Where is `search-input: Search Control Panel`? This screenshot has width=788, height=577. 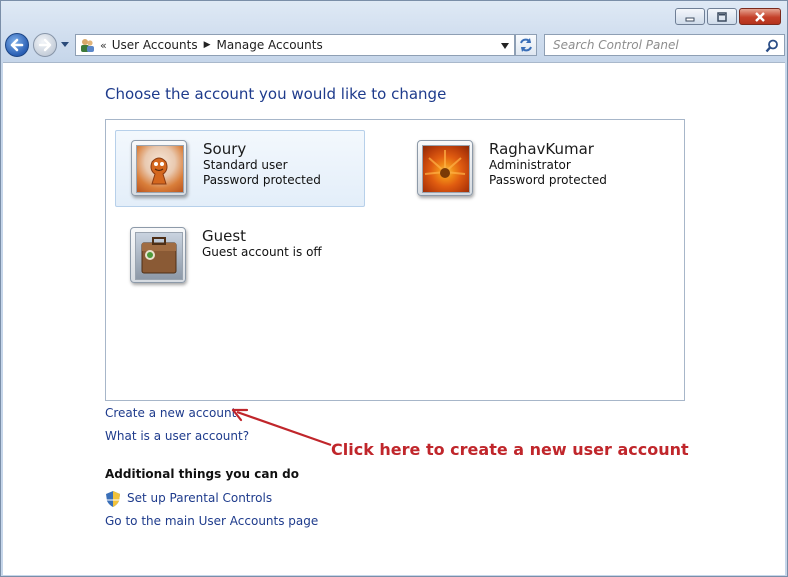 search-input: Search Control Panel is located at coordinates (664, 45).